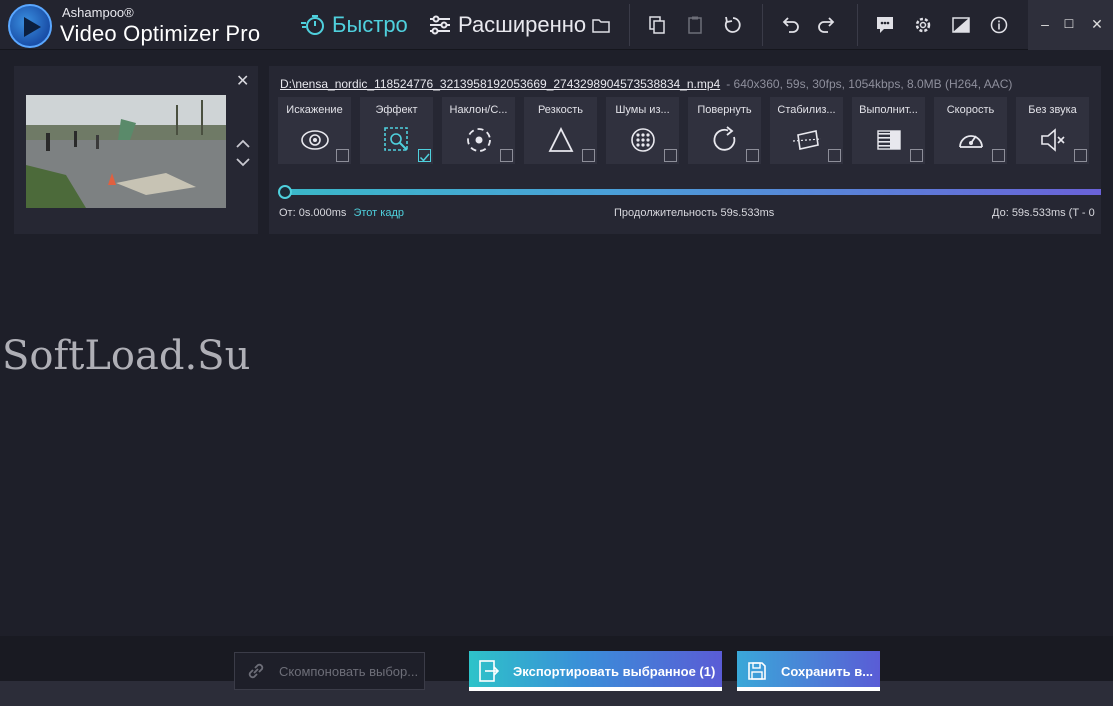 This screenshot has width=1113, height=706. I want to click on app-name: Video Optimizer Pro, so click(160, 33).